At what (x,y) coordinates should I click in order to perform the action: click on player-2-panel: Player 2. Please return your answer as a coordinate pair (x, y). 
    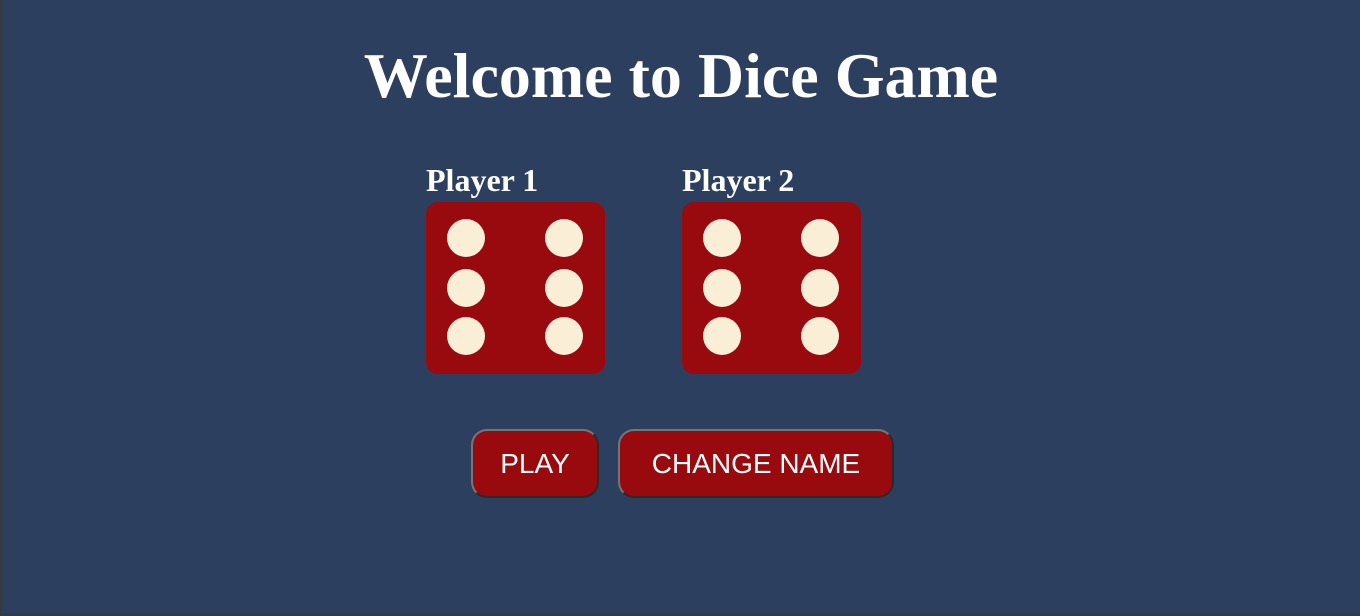
    Looking at the image, I should click on (772, 268).